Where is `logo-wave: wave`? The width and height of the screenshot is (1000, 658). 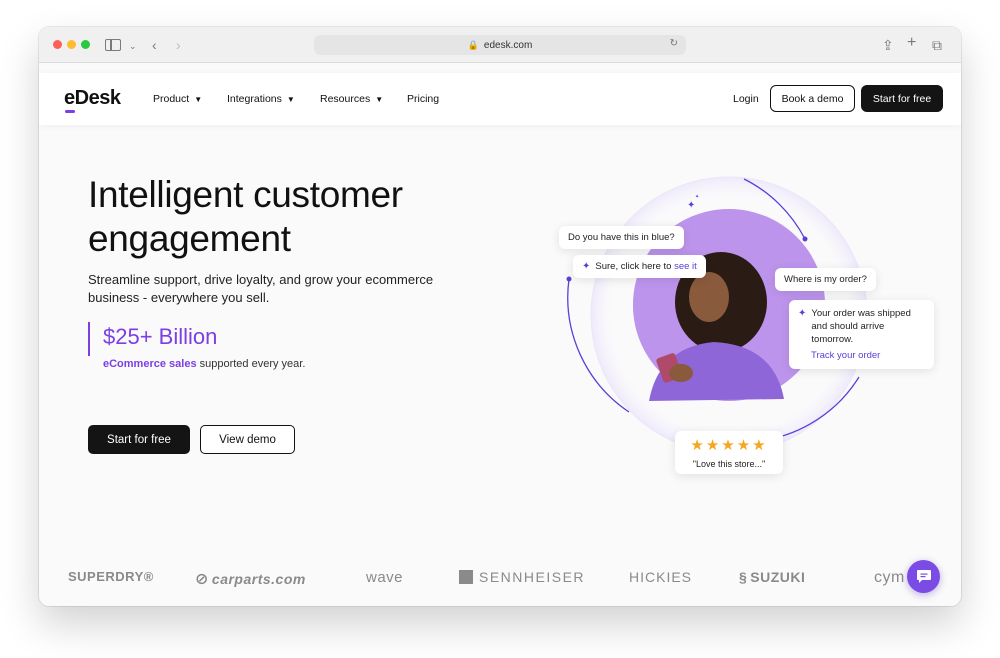 logo-wave: wave is located at coordinates (385, 577).